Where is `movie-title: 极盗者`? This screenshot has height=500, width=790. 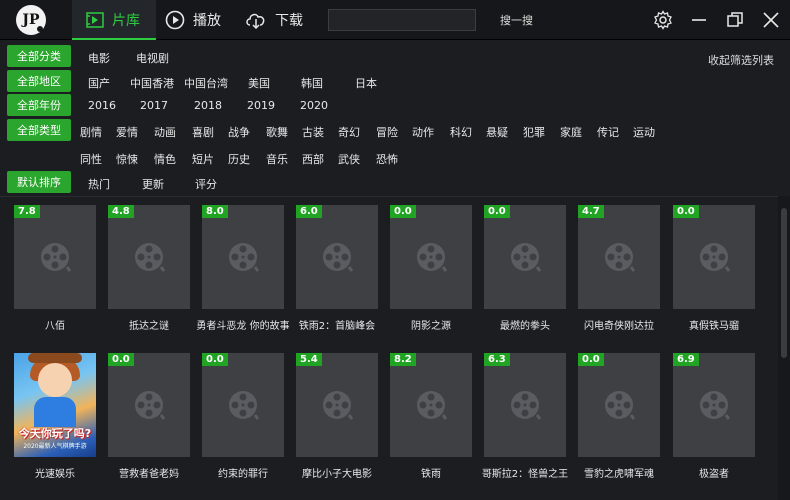 movie-title: 极盗者 is located at coordinates (714, 472).